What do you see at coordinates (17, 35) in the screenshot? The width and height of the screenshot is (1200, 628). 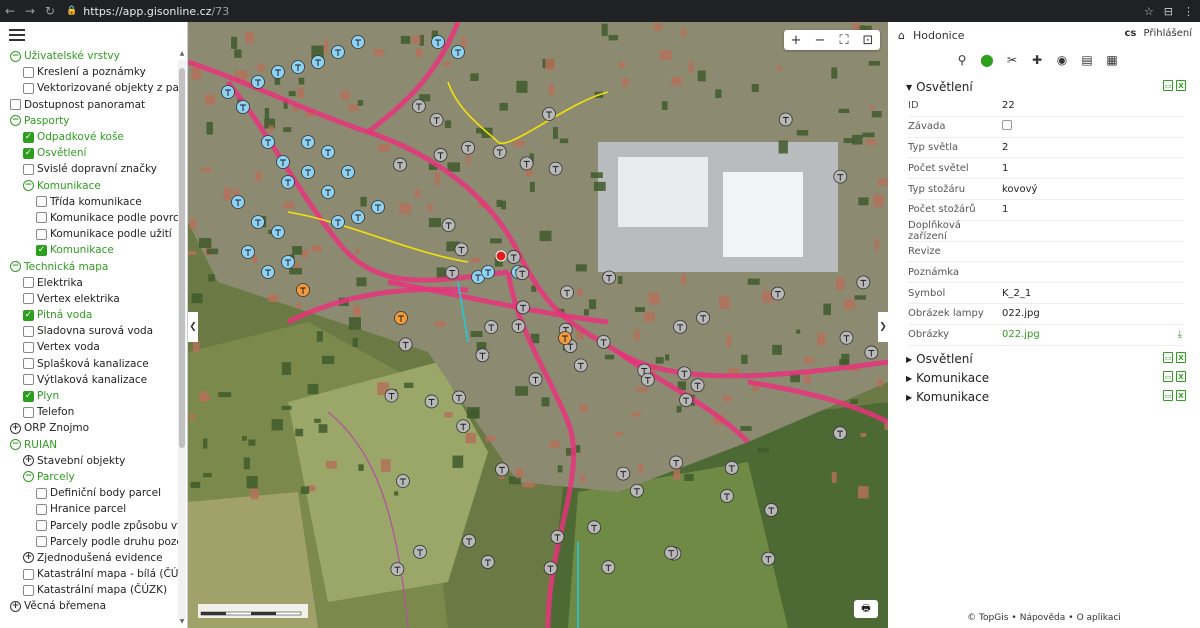 I see `hamburger-menu-icon` at bounding box center [17, 35].